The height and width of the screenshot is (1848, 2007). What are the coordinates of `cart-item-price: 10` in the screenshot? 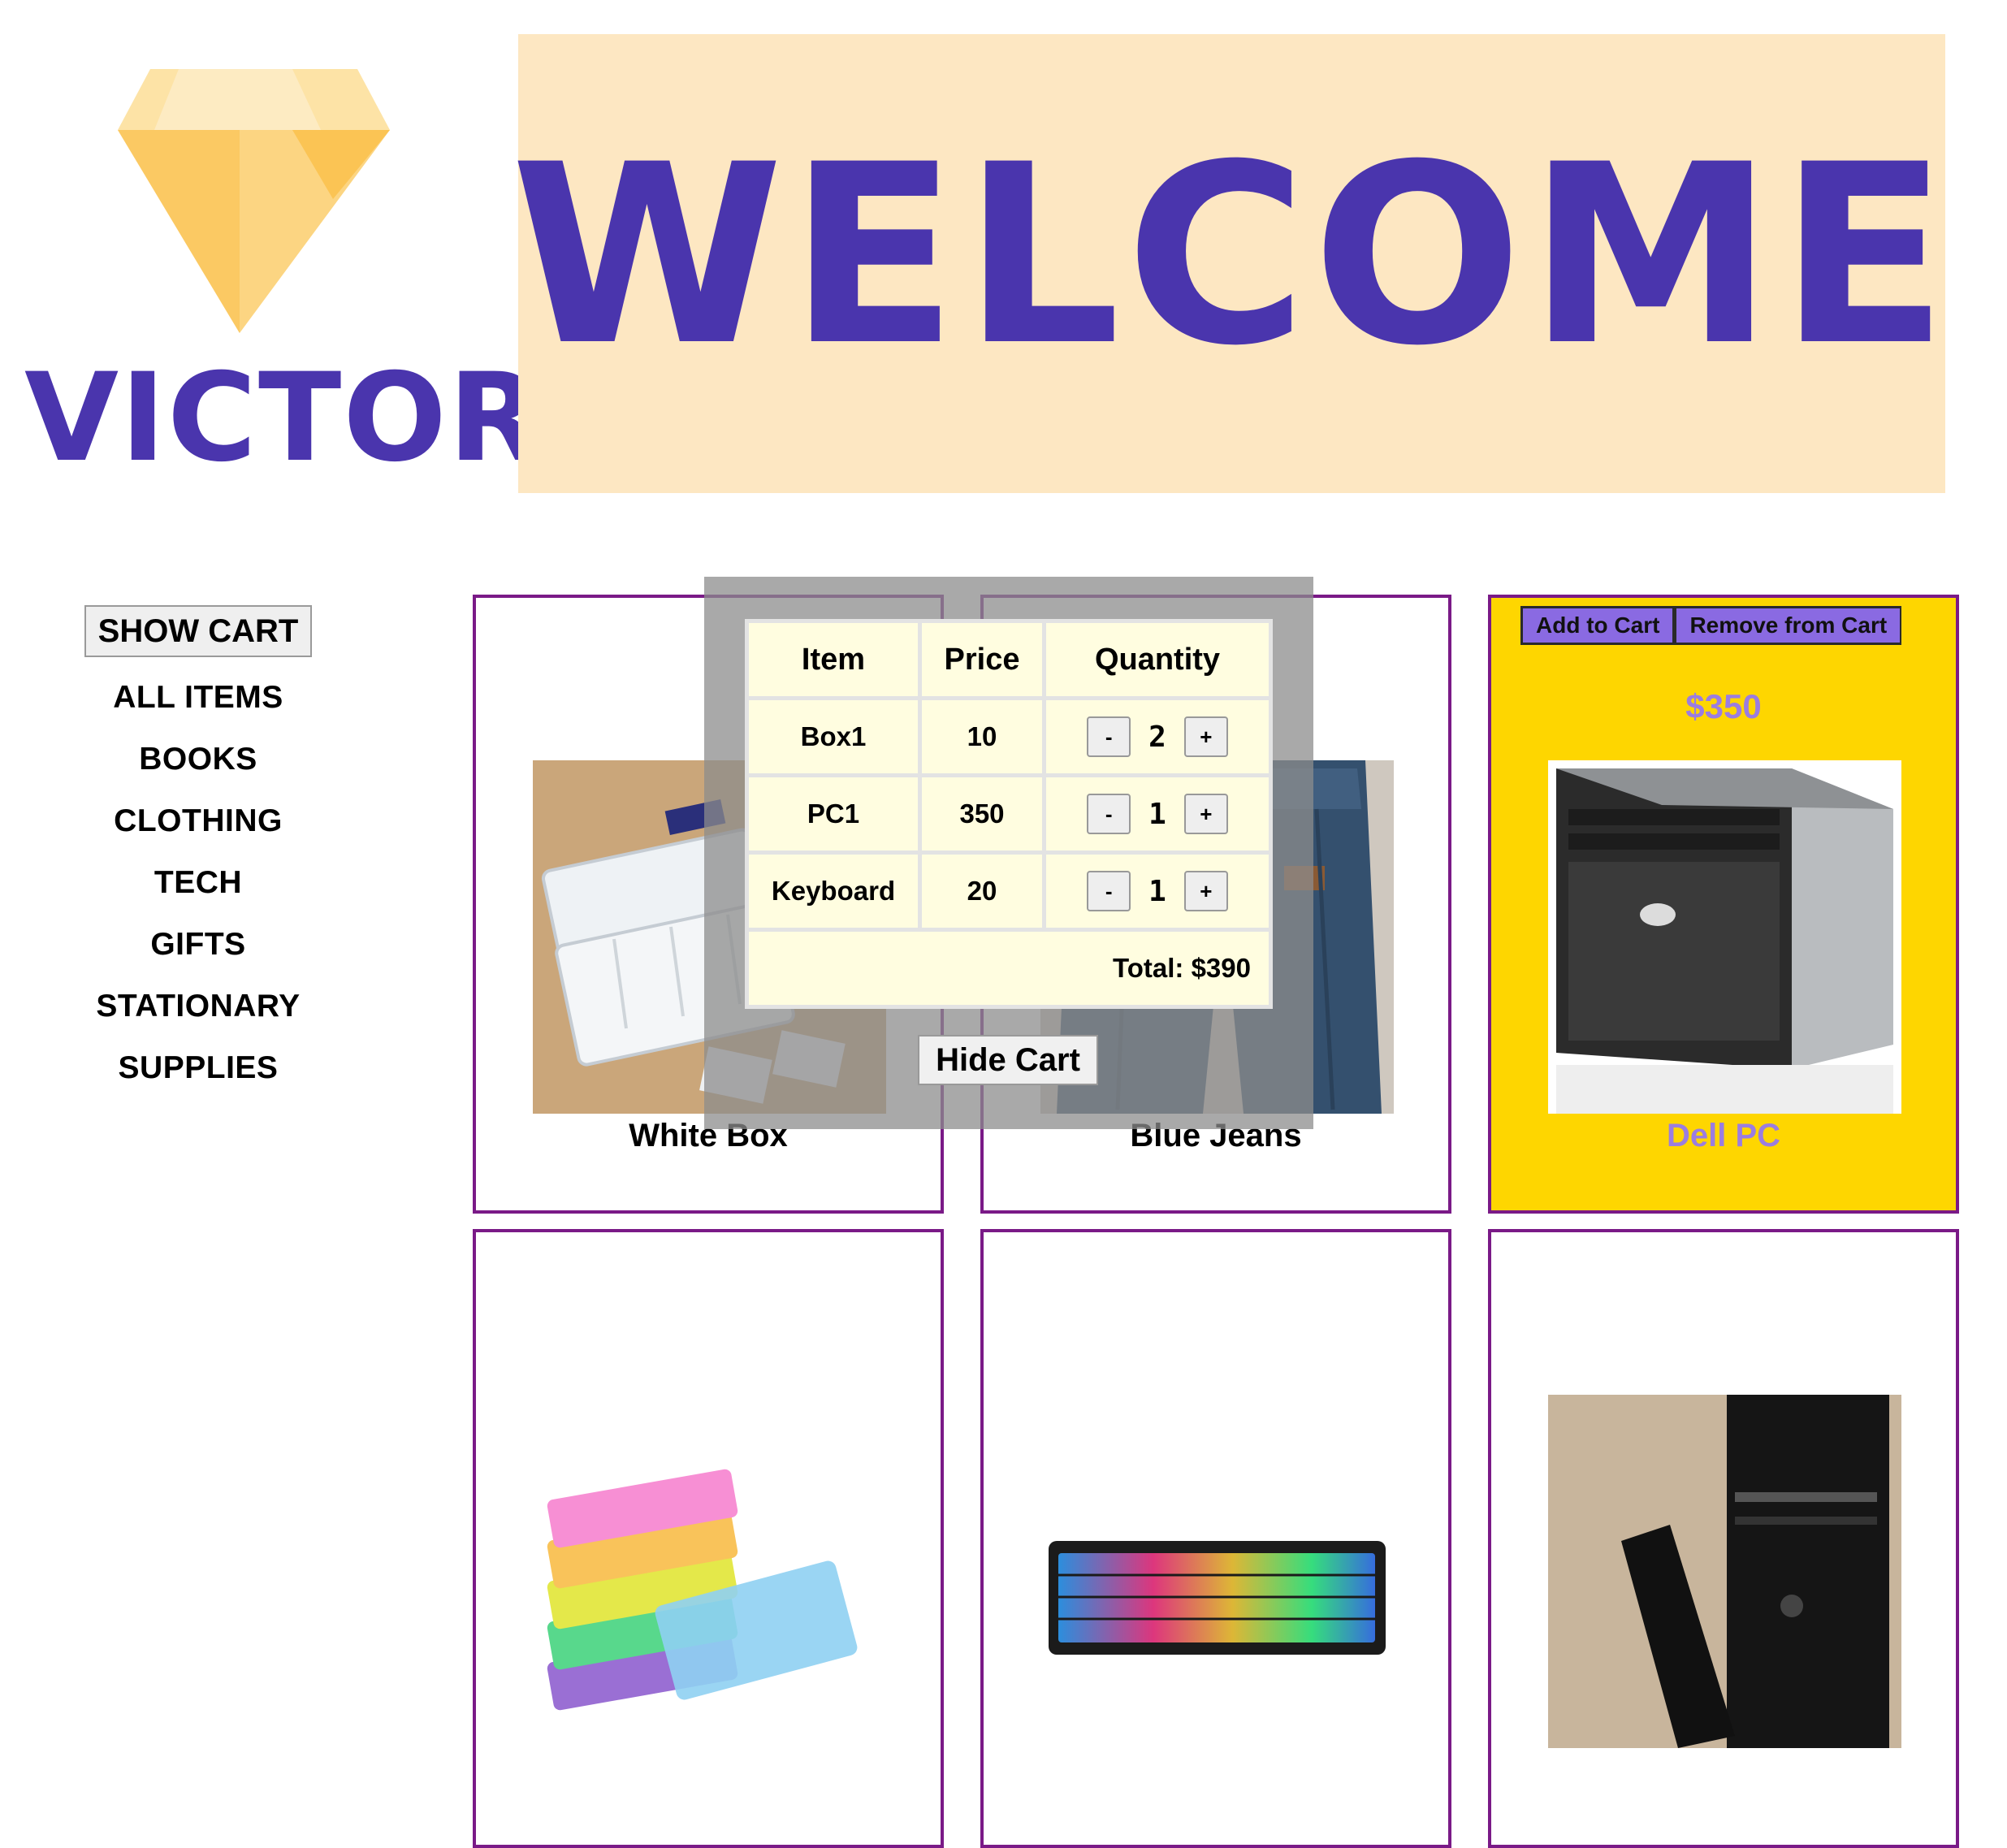 It's located at (982, 736).